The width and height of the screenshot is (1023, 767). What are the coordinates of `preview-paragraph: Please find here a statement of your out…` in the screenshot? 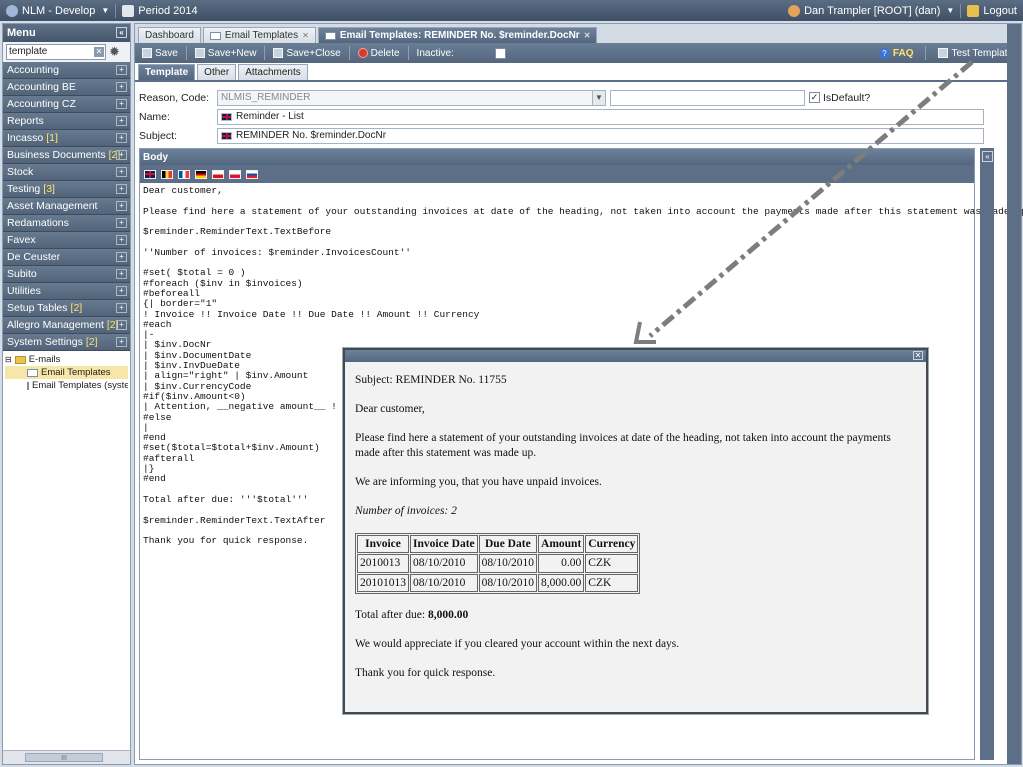 It's located at (623, 445).